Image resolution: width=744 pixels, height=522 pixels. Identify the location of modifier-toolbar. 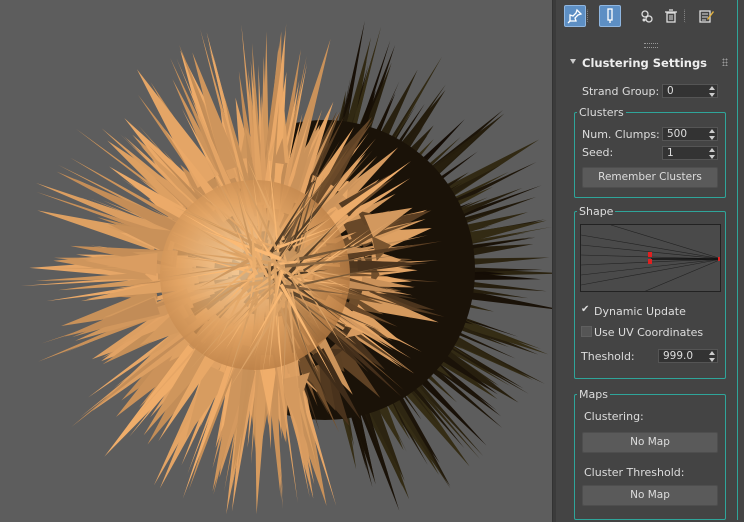
(650, 17).